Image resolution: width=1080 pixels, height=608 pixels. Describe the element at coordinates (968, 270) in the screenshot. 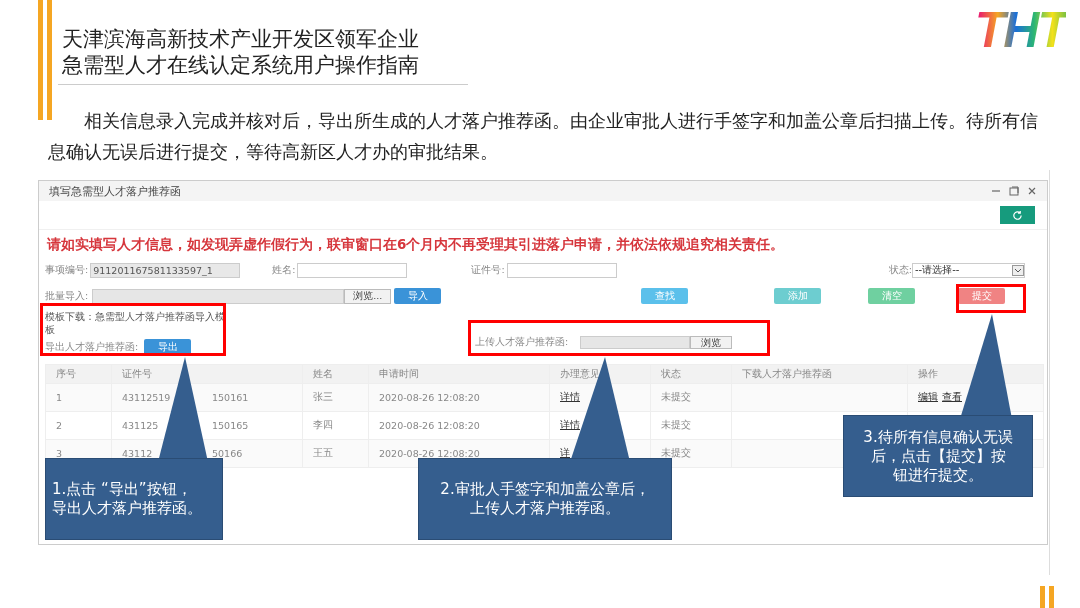

I see `status-dropdown: --请选择--` at that location.